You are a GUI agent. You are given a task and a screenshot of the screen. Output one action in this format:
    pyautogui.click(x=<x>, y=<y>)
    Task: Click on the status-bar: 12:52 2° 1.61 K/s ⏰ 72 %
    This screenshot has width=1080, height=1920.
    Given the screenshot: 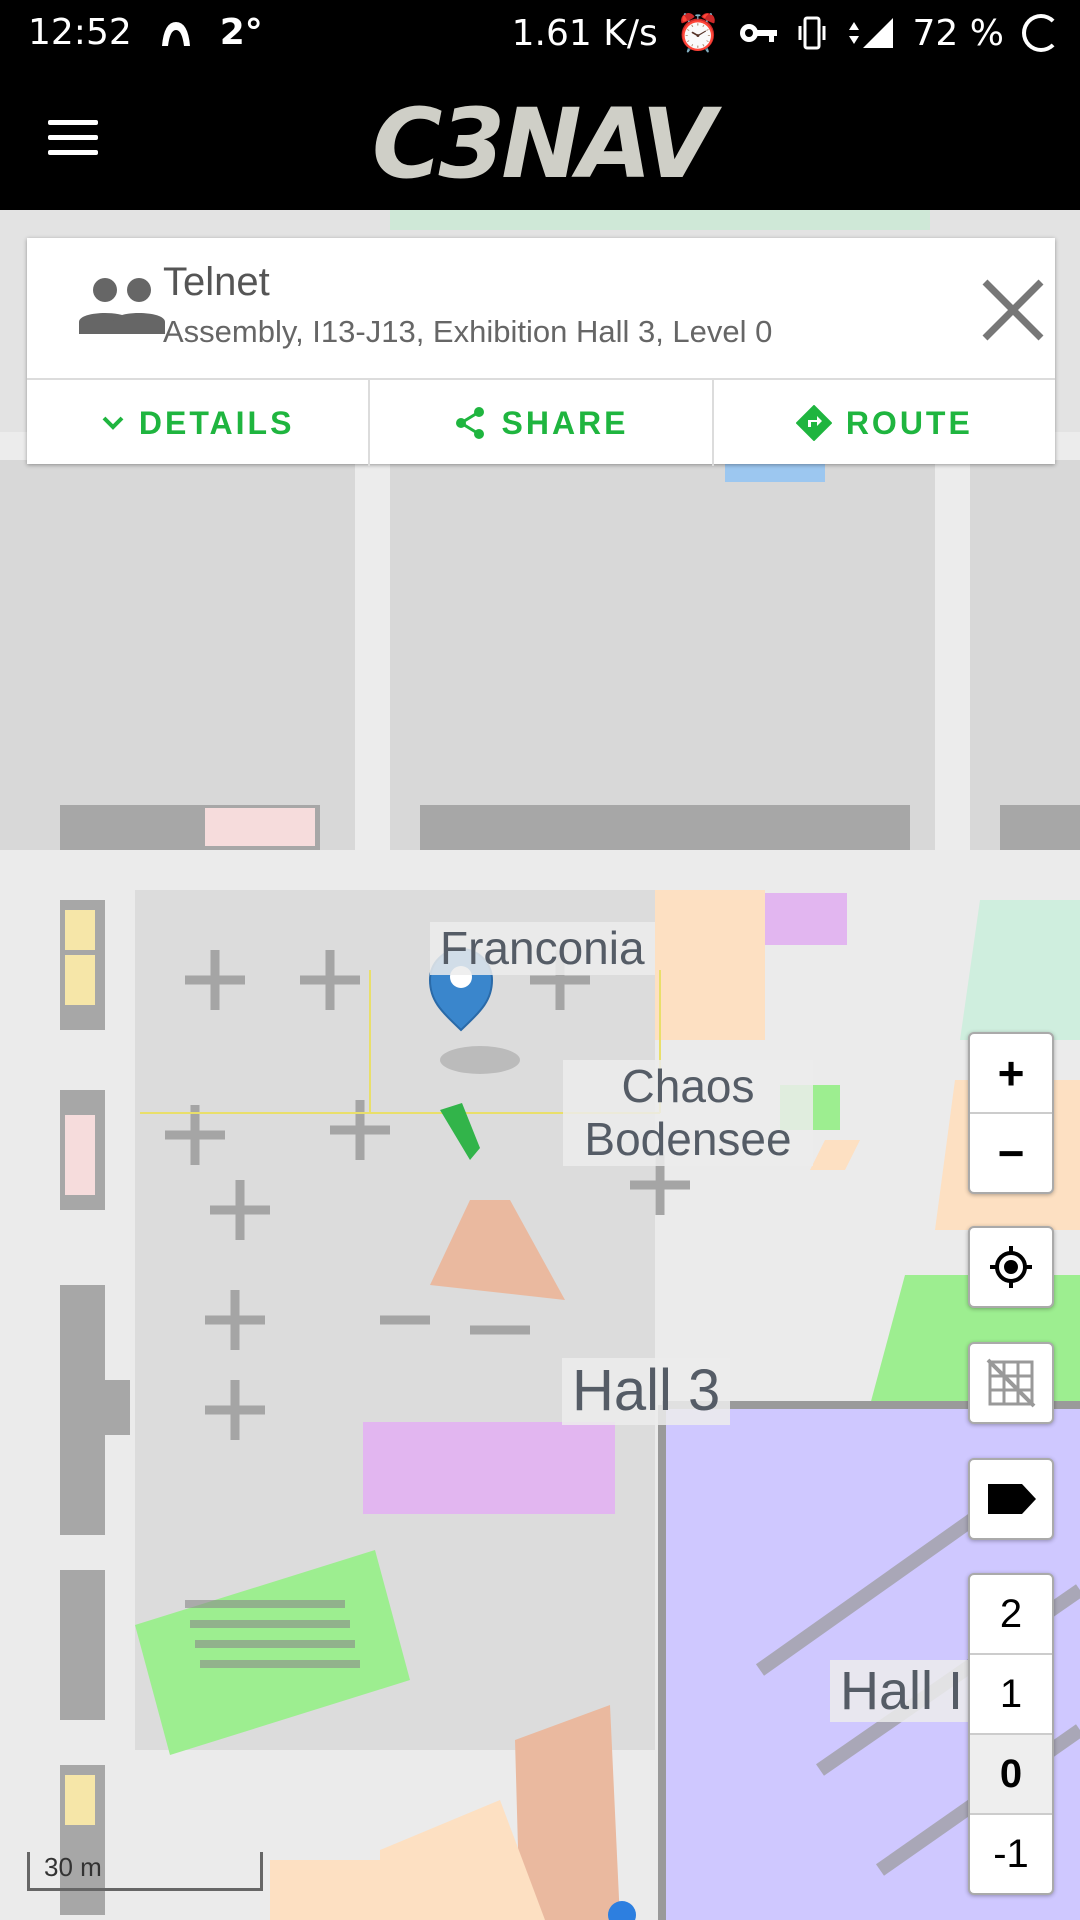 What is the action you would take?
    pyautogui.click(x=540, y=32)
    